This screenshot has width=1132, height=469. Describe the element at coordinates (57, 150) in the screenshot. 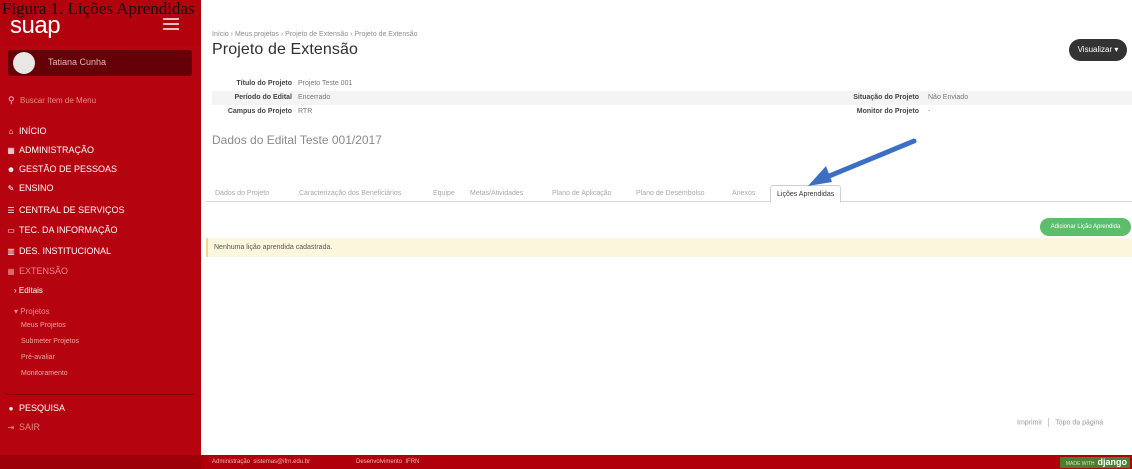

I see `nav-item-label: Administração` at that location.